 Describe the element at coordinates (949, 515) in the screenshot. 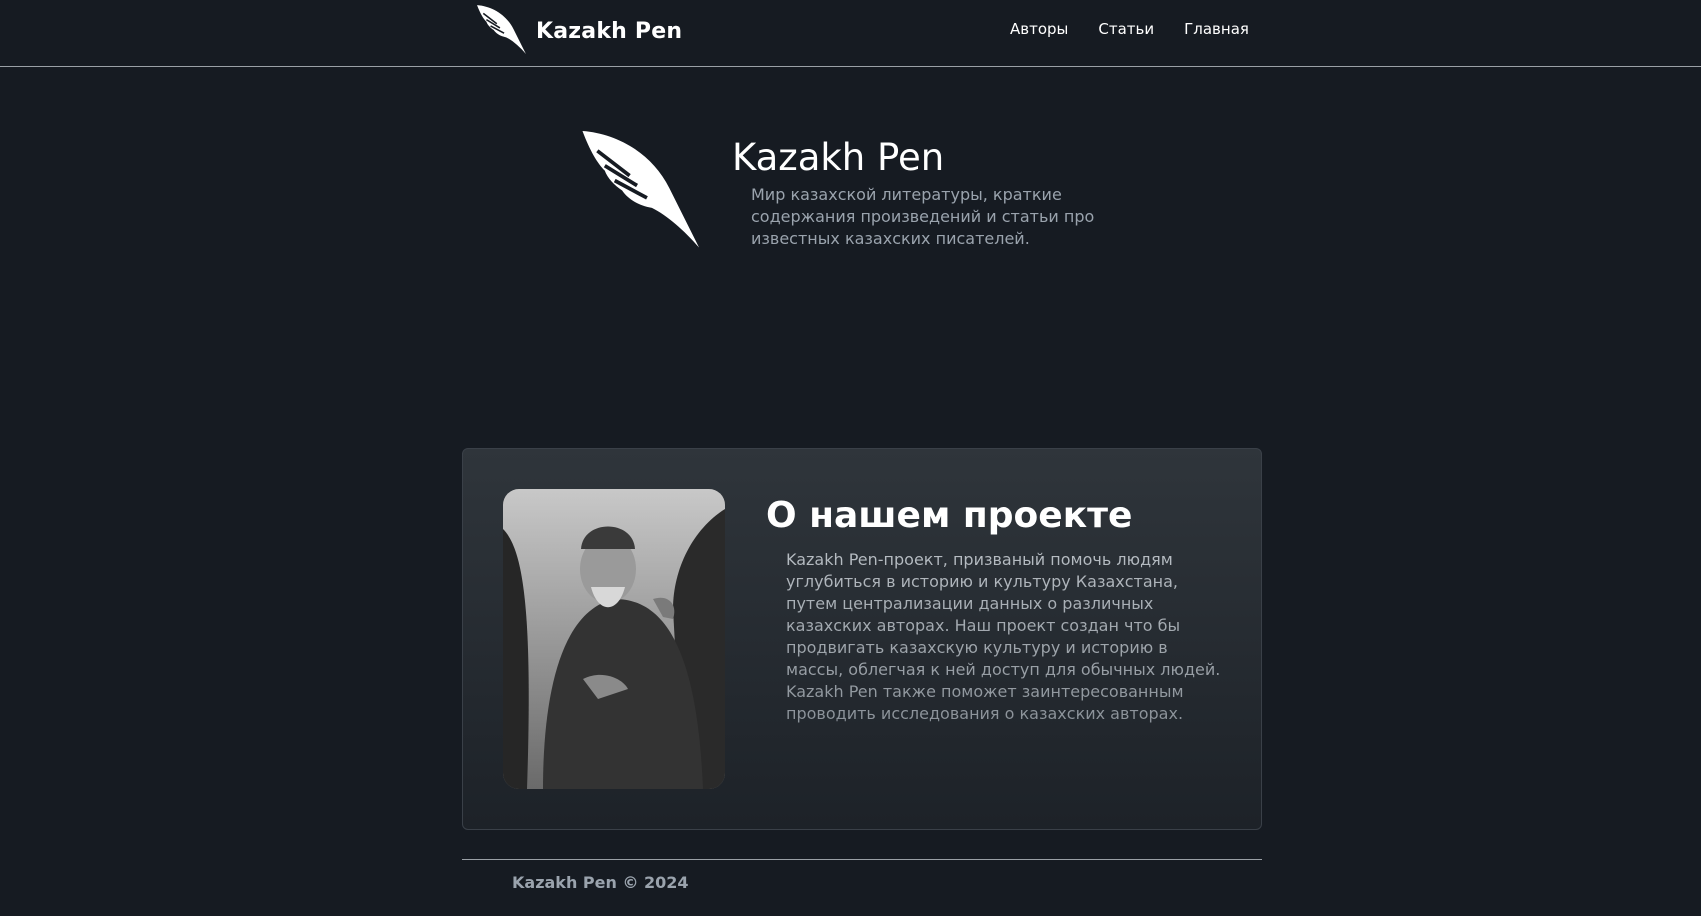

I see `about-title: О нашем проекте` at that location.